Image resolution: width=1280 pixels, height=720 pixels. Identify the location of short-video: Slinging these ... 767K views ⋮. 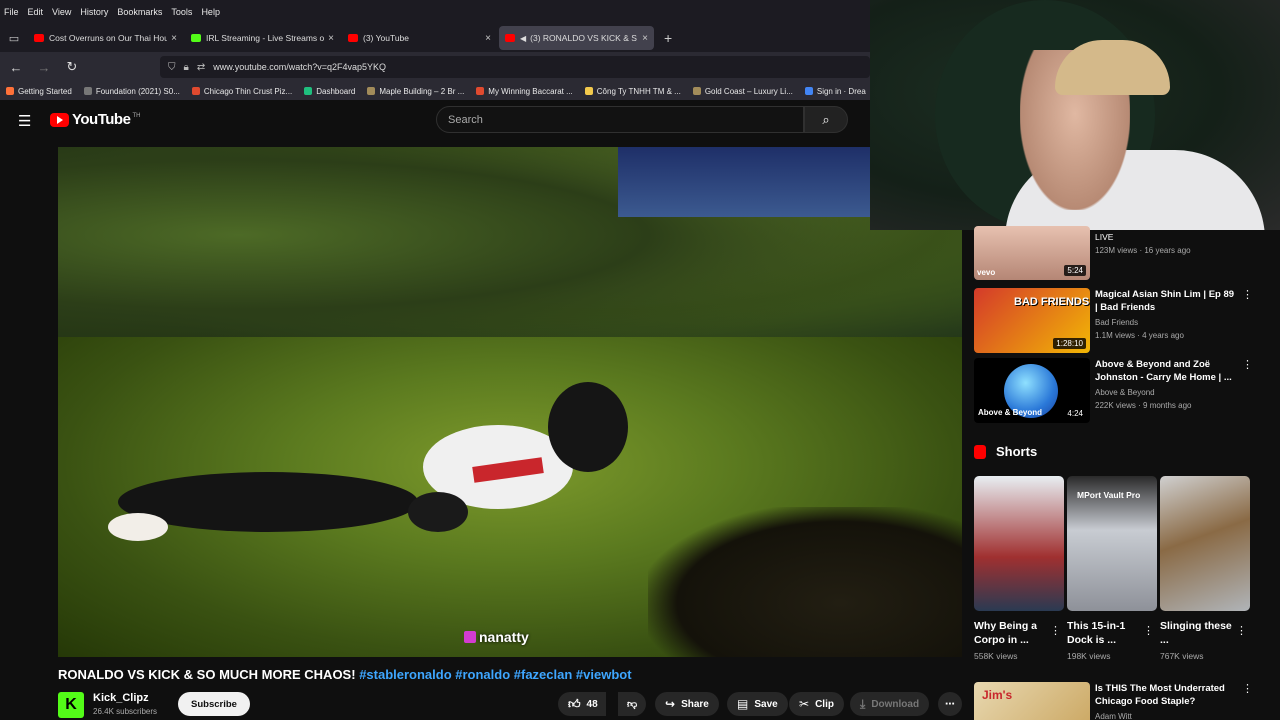
(1205, 571).